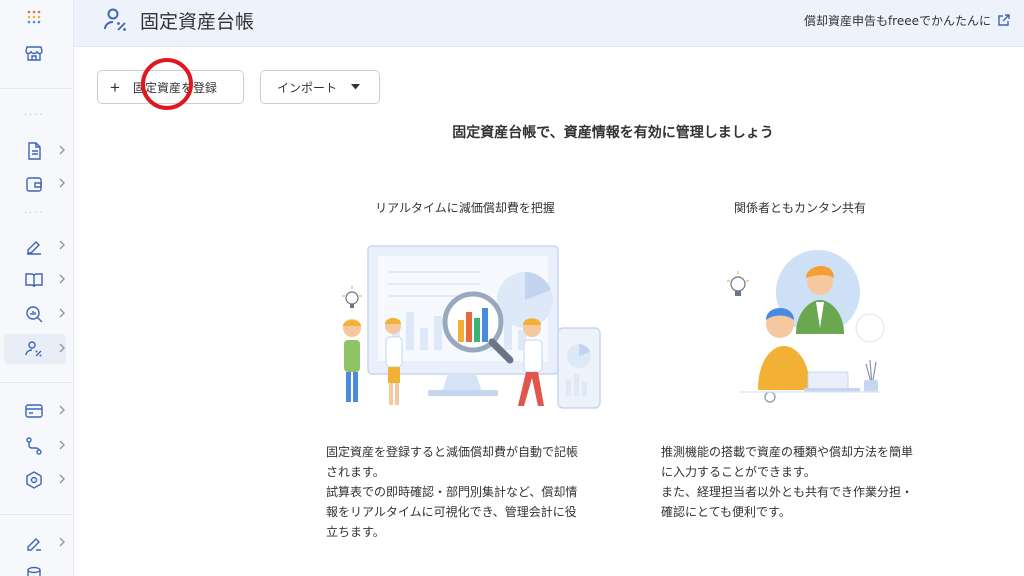  I want to click on sidebar-item-documents, so click(35, 151).